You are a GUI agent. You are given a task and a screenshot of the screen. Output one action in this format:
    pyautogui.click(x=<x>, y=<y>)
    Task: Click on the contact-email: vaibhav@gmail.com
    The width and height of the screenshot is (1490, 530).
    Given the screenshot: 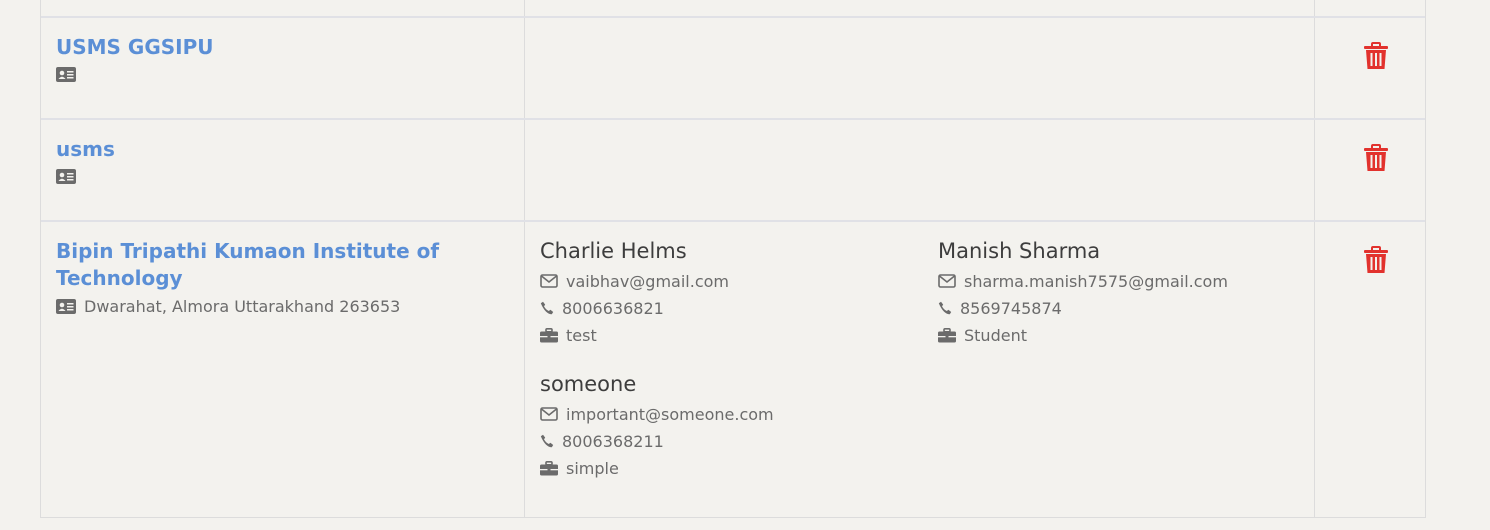 What is the action you would take?
    pyautogui.click(x=634, y=281)
    